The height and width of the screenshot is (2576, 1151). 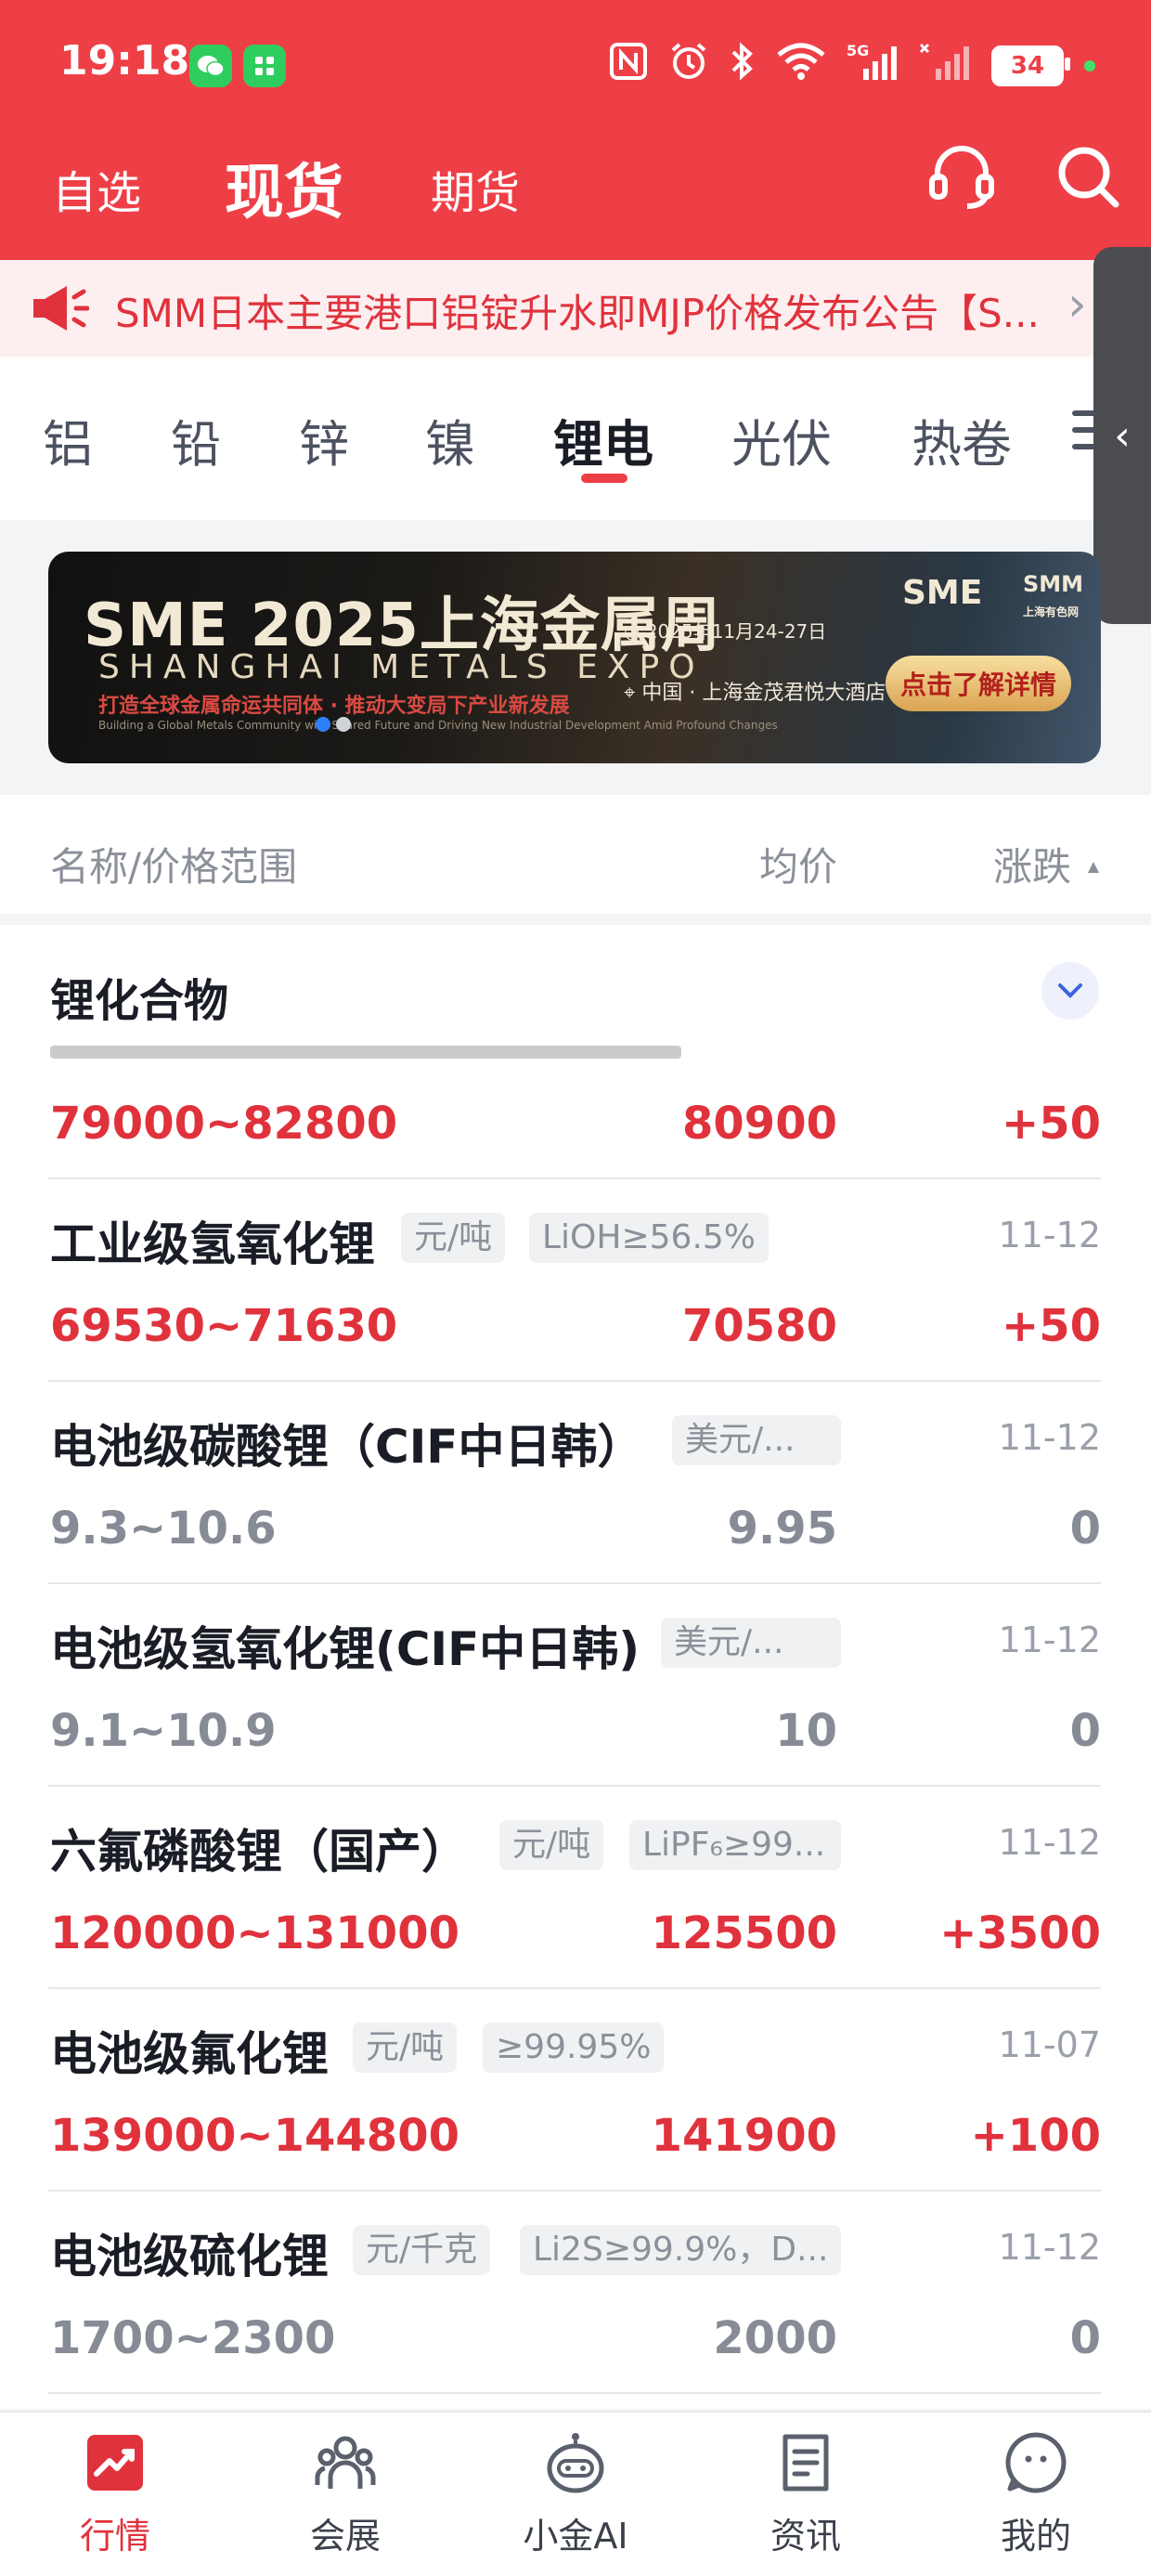 I want to click on wechat-icon, so click(x=211, y=66).